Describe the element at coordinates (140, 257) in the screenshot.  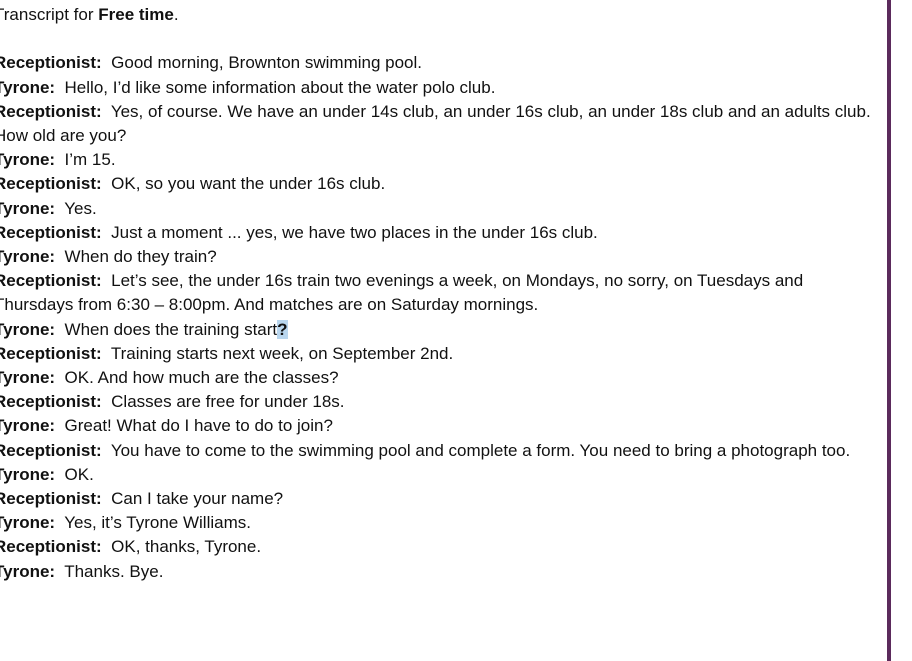
I see `utterance-text: When do they train?` at that location.